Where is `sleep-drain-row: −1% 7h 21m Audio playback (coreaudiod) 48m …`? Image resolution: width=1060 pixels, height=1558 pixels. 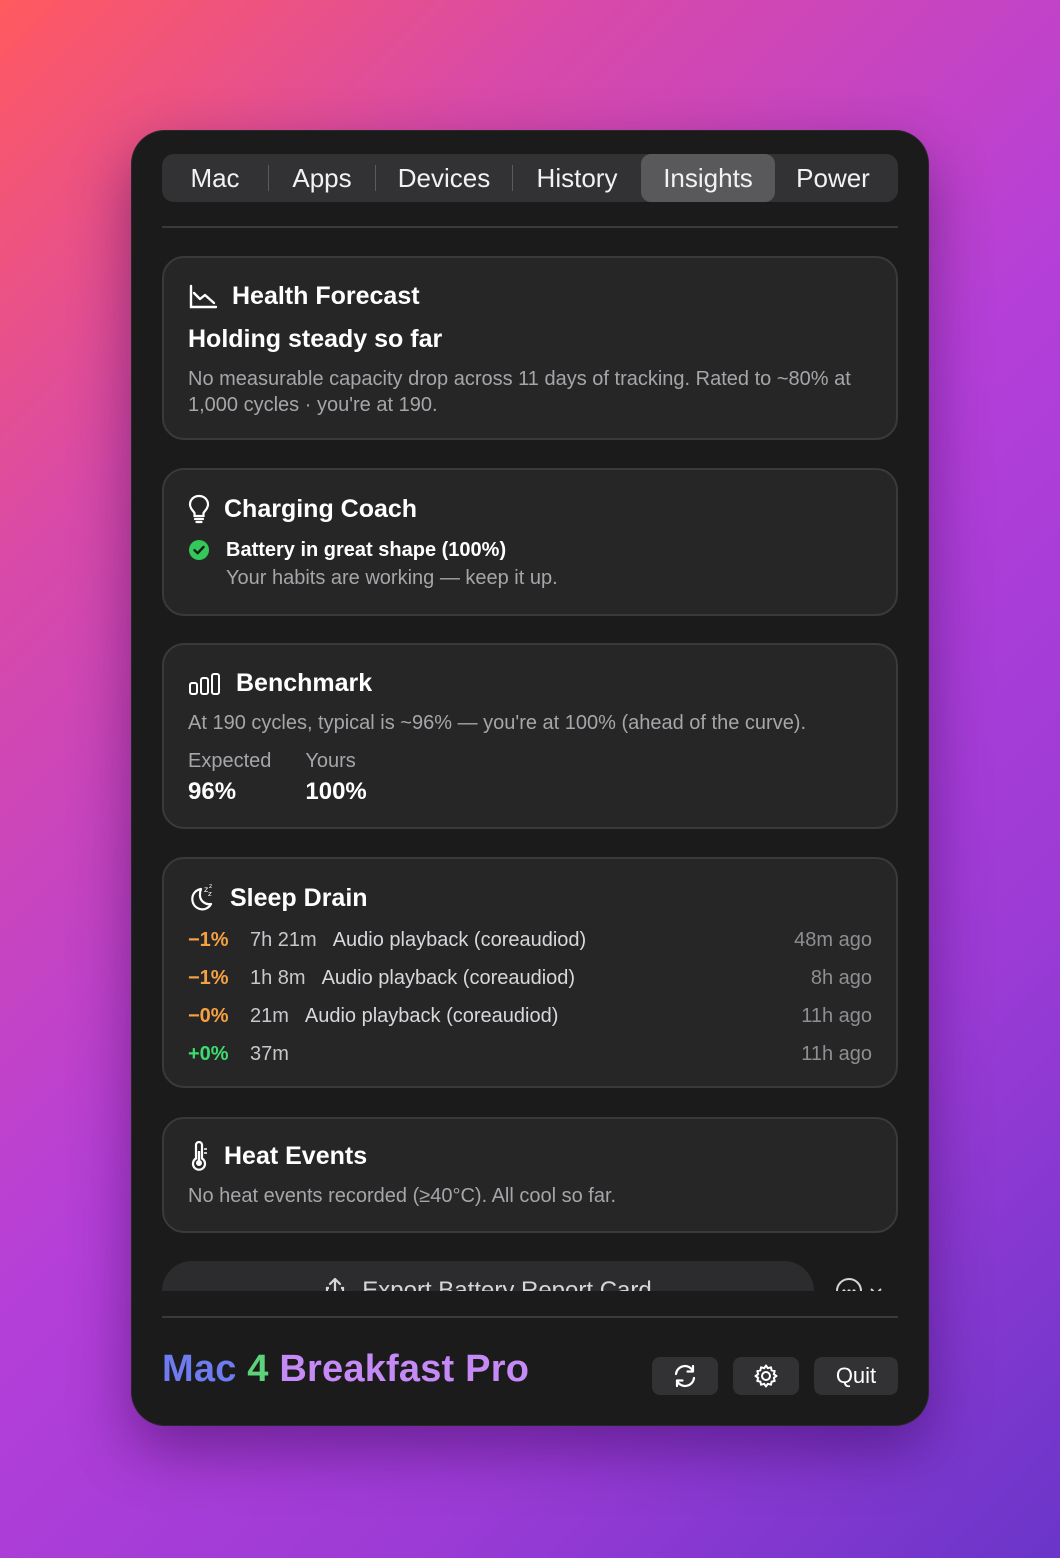
sleep-drain-row: −1% 7h 21m Audio playback (coreaudiod) 48m … is located at coordinates (530, 940).